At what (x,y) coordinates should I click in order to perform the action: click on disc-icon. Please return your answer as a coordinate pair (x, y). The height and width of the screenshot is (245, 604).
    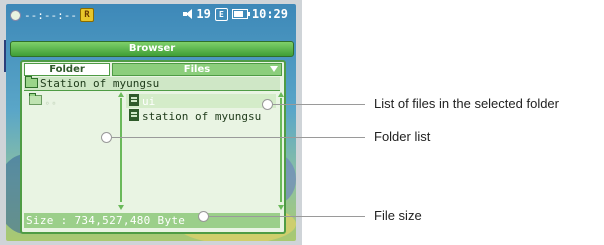
    Looking at the image, I should click on (15, 15).